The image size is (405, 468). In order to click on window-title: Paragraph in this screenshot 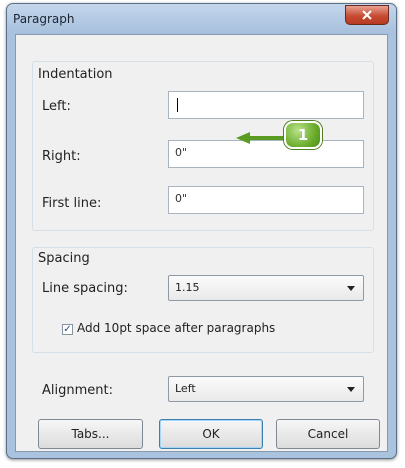, I will do `click(44, 19)`.